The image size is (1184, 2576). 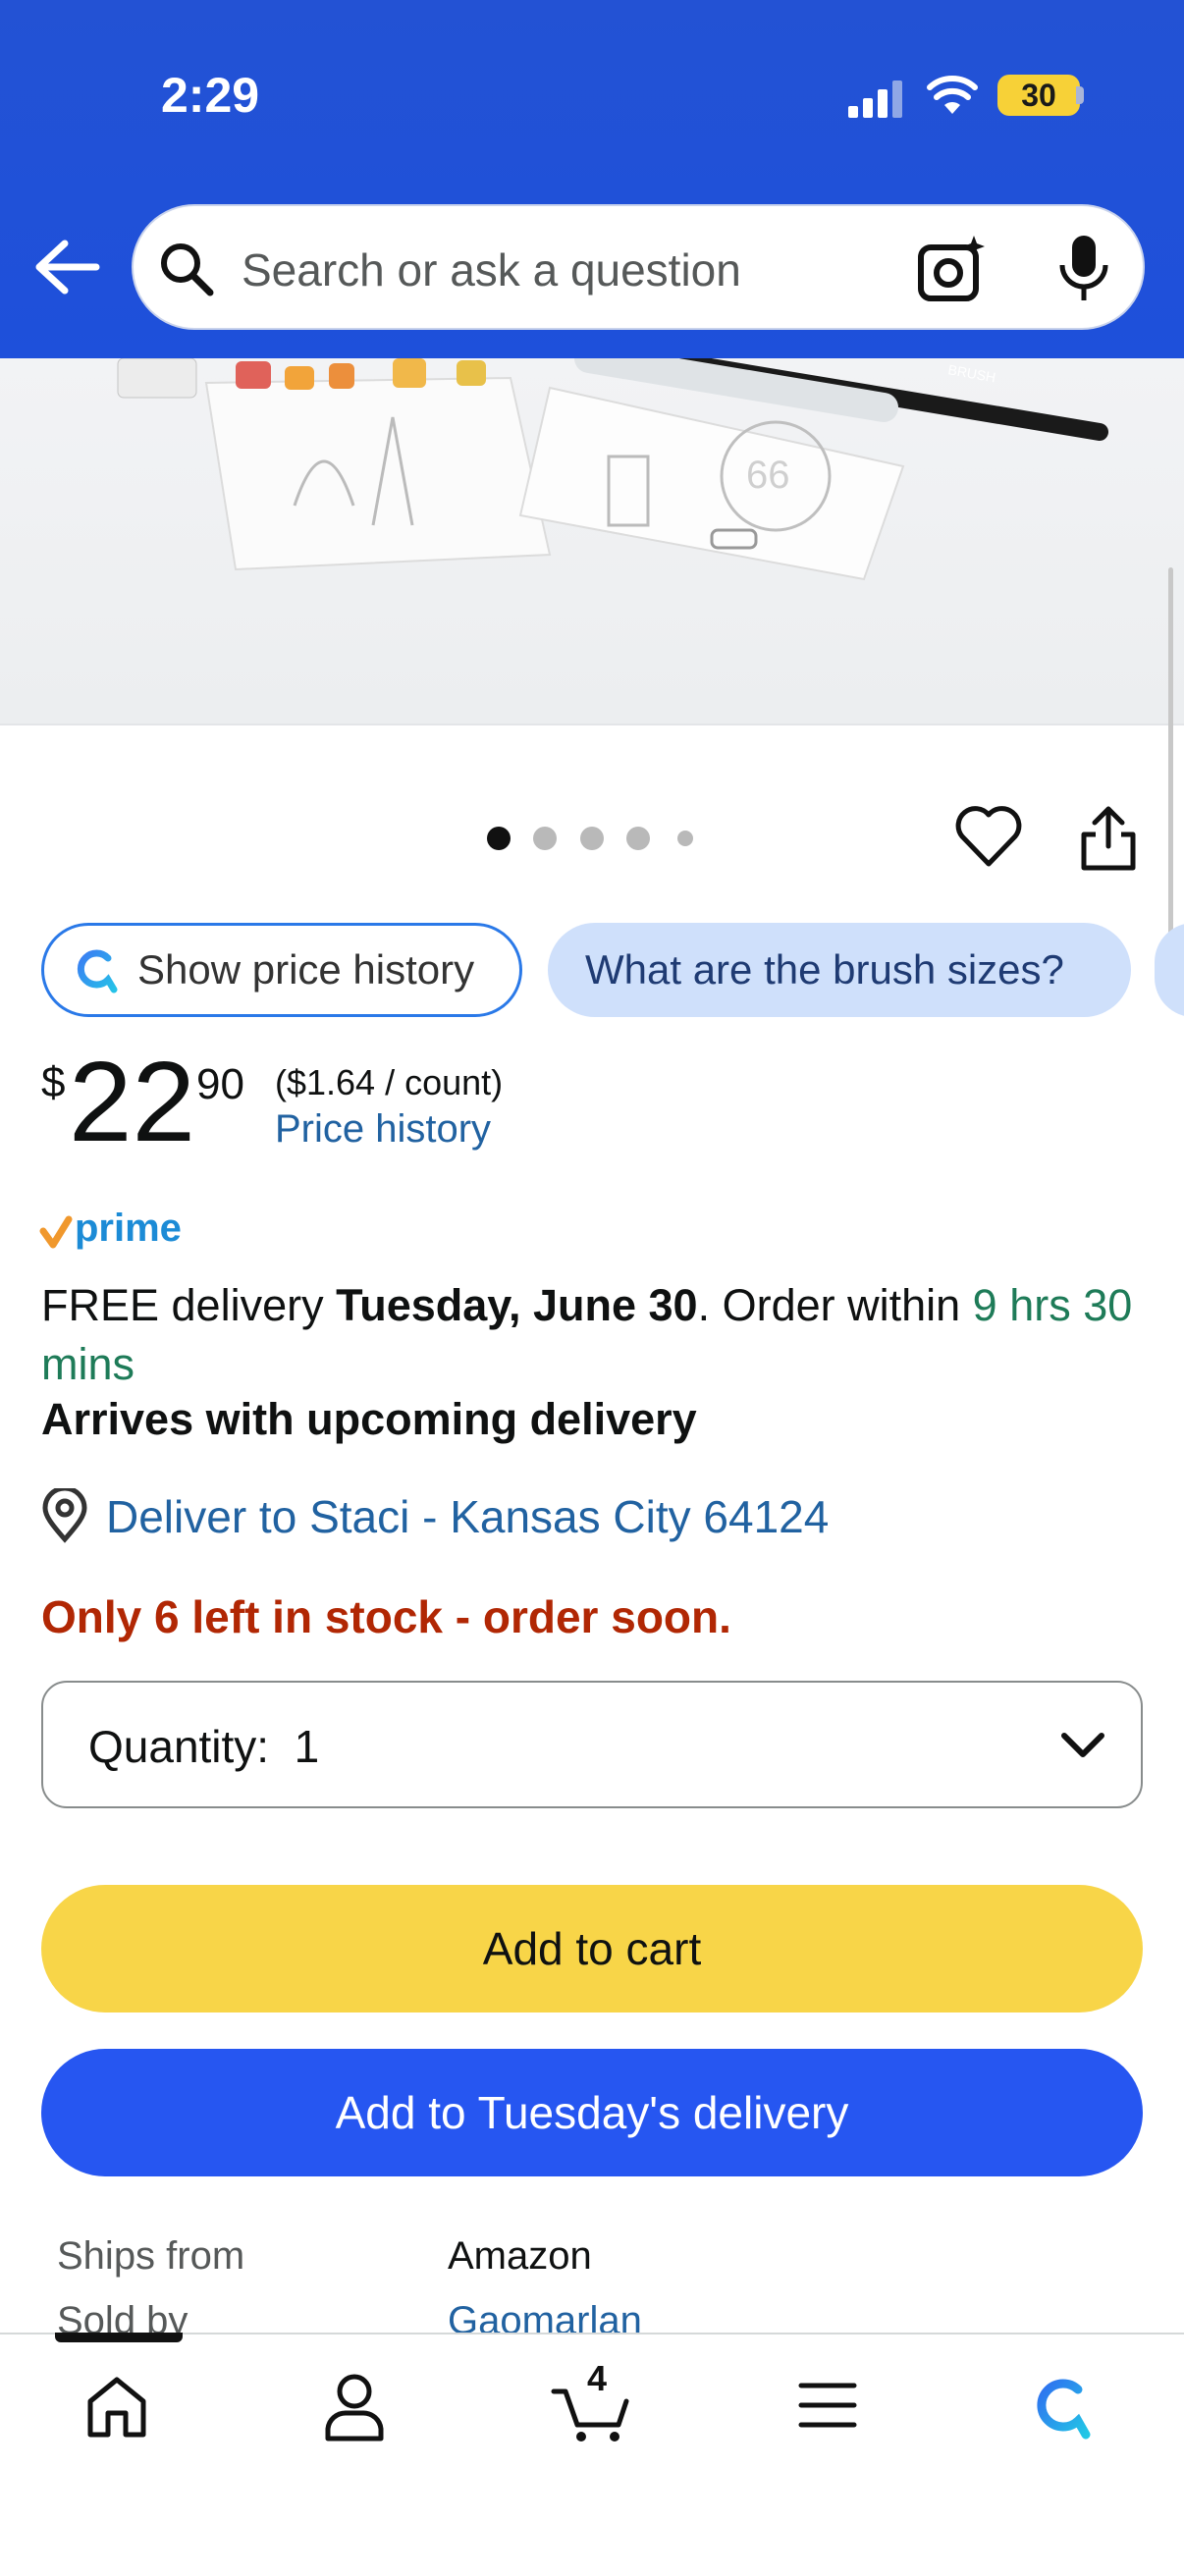 I want to click on svg-text: 66, so click(x=768, y=475).